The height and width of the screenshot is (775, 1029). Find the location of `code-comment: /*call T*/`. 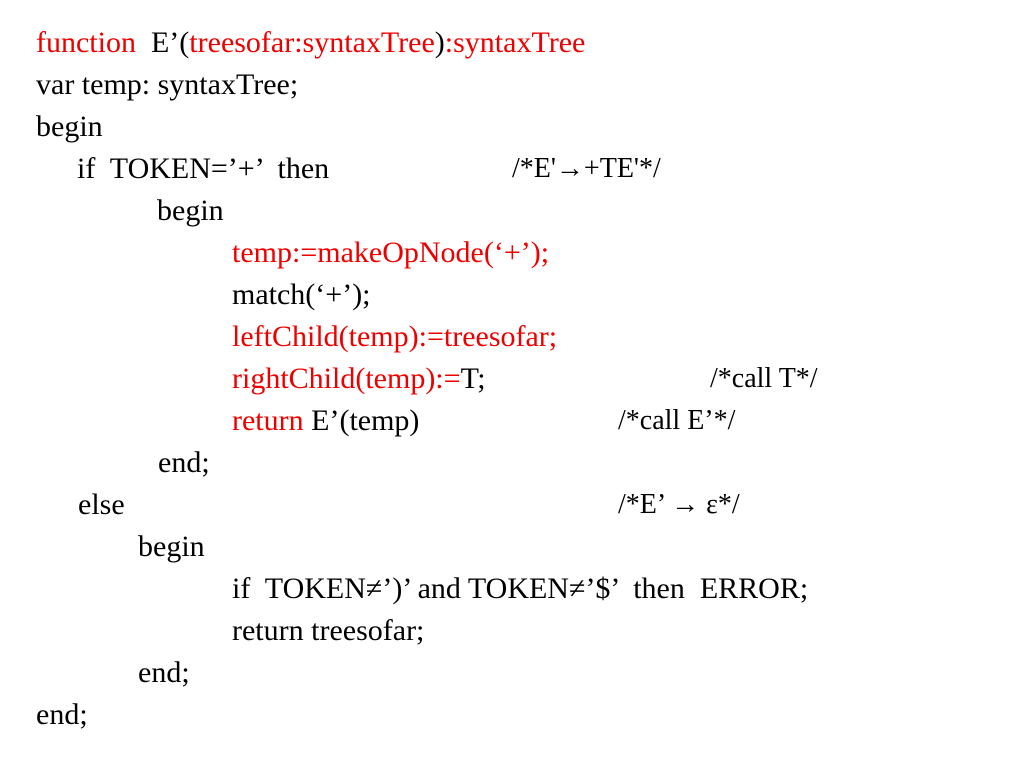

code-comment: /*call T*/ is located at coordinates (764, 378).